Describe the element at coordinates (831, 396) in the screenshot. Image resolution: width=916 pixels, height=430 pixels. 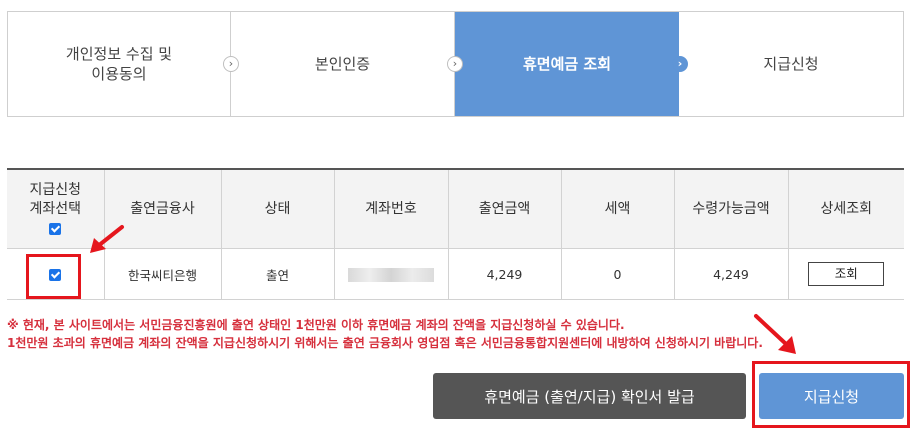
I see `apply-button: 지급신청` at that location.